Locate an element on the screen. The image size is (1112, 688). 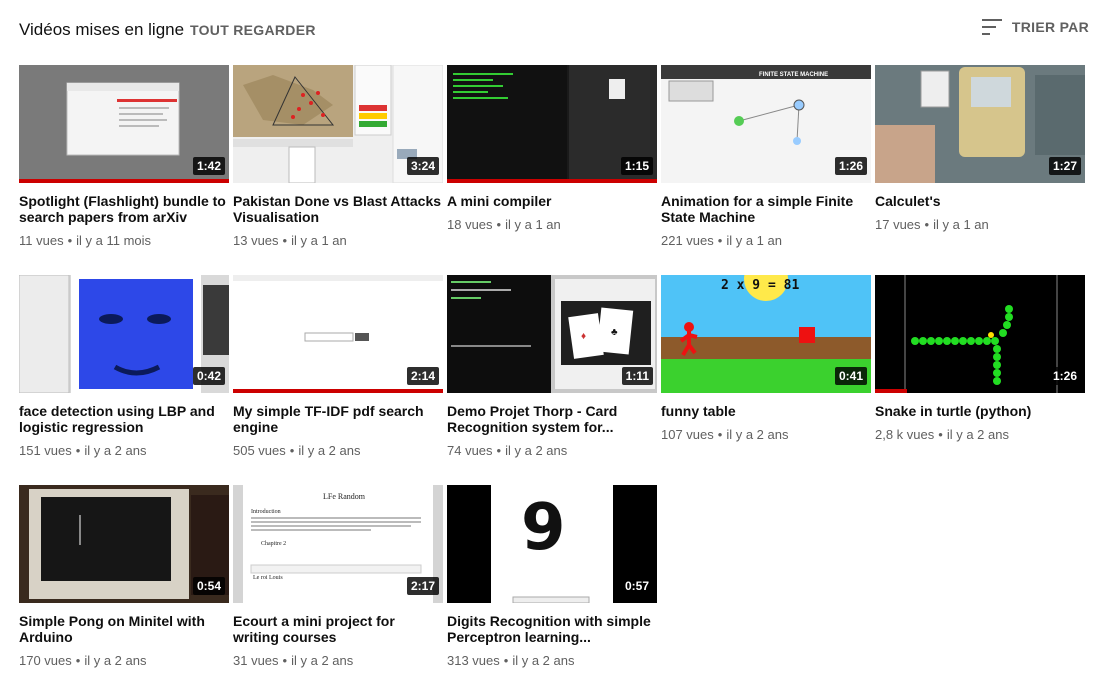
video-title: A mini compiler is located at coordinates (552, 201).